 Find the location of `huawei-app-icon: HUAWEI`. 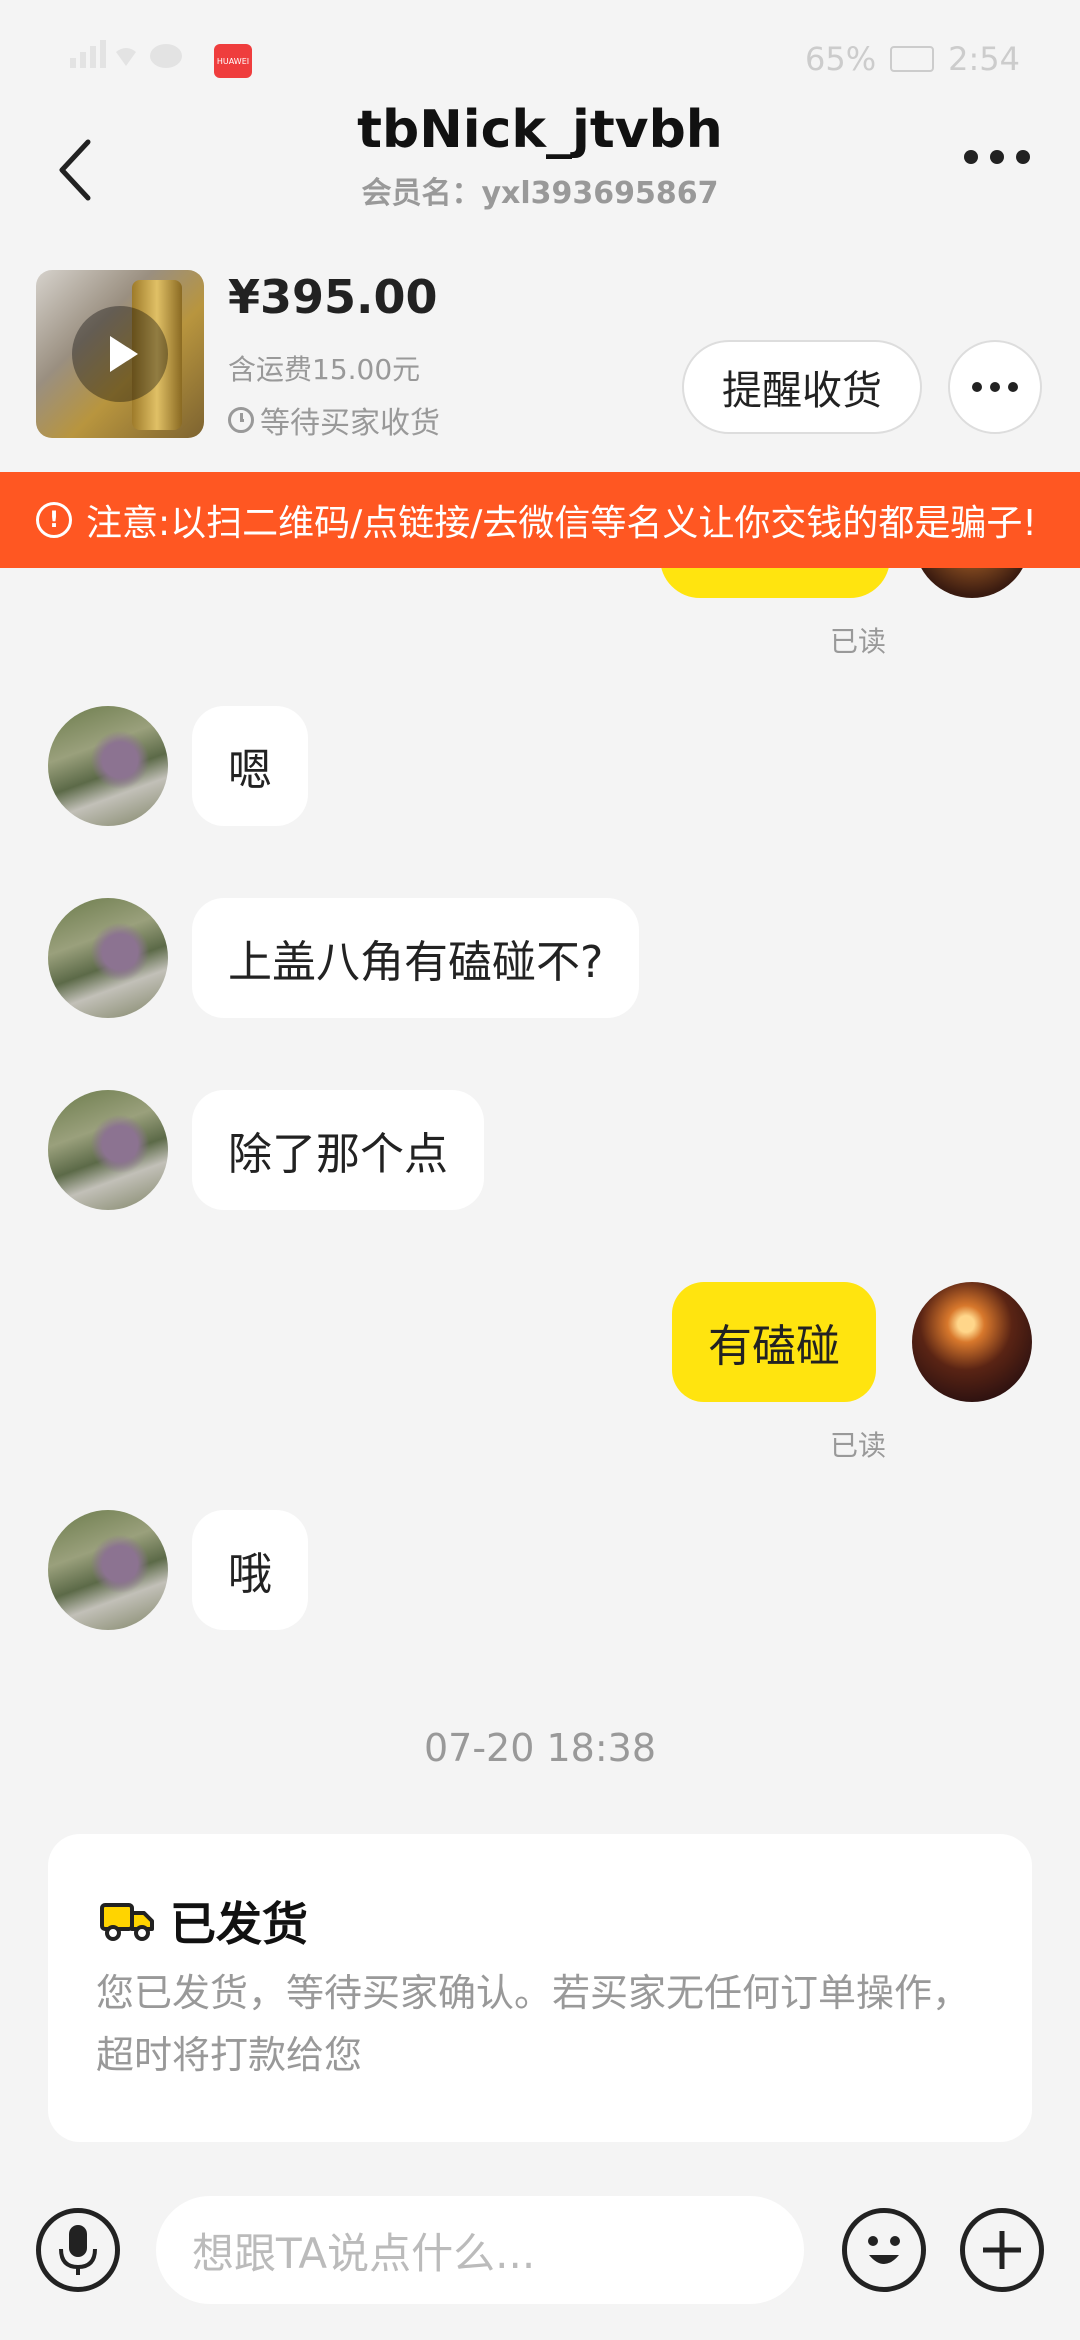

huawei-app-icon: HUAWEI is located at coordinates (233, 61).